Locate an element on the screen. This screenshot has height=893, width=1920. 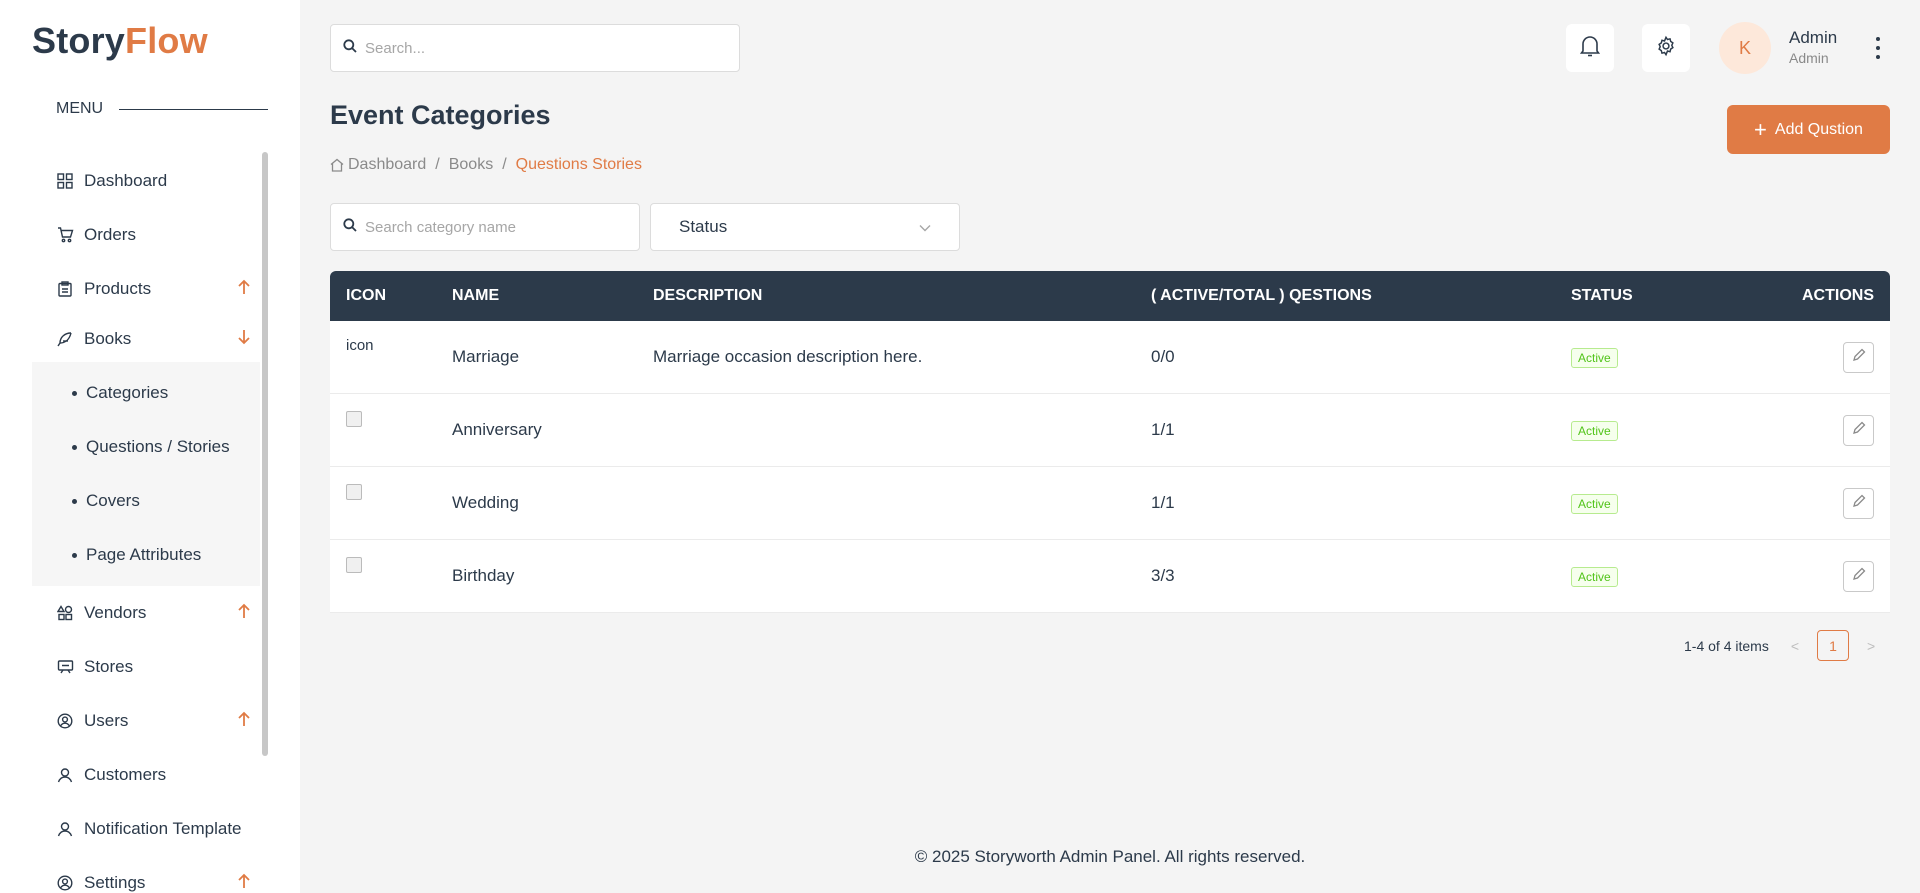
category-search-input is located at coordinates (502, 227).